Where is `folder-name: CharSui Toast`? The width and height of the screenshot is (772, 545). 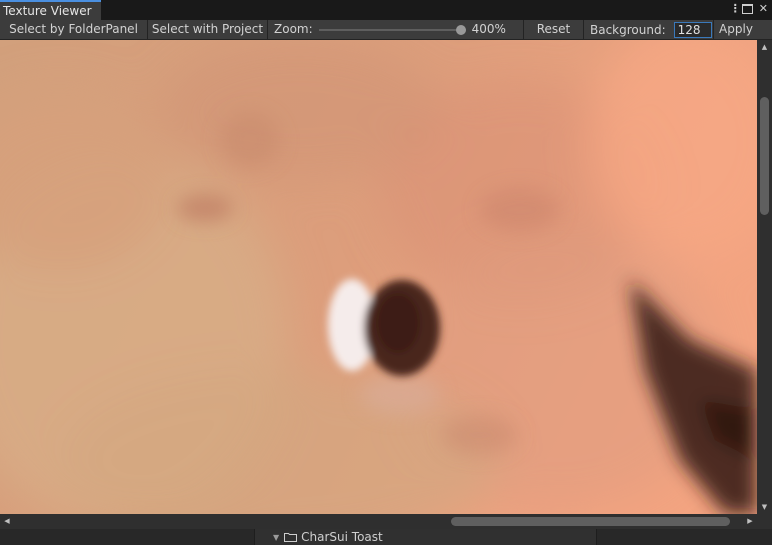
folder-name: CharSui Toast is located at coordinates (342, 537).